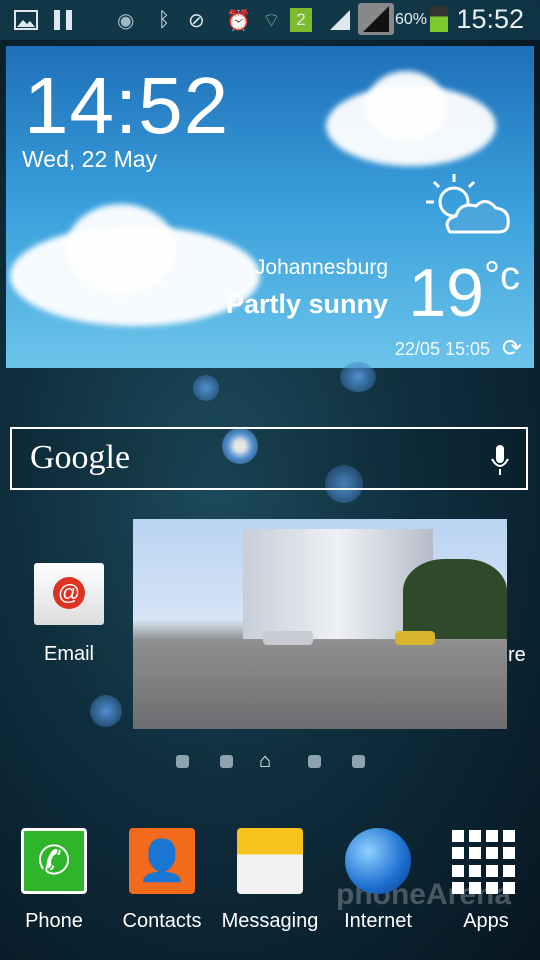 The image size is (540, 960). What do you see at coordinates (162, 861) in the screenshot?
I see `contacts-icon: 👤` at bounding box center [162, 861].